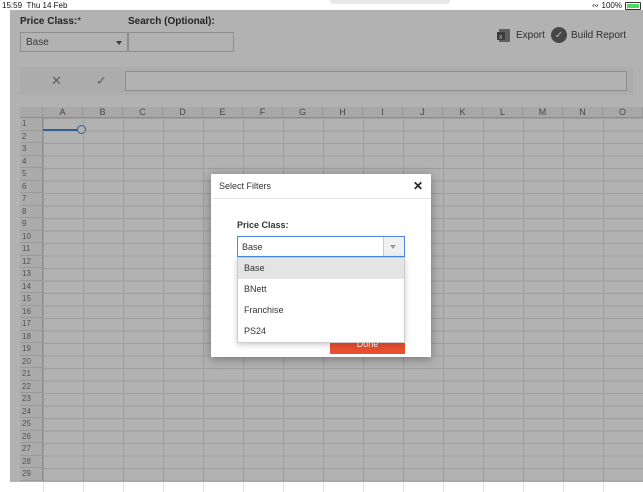 This screenshot has height=492, width=643. What do you see at coordinates (321, 246) in the screenshot?
I see `modal-price-class-select: Base` at bounding box center [321, 246].